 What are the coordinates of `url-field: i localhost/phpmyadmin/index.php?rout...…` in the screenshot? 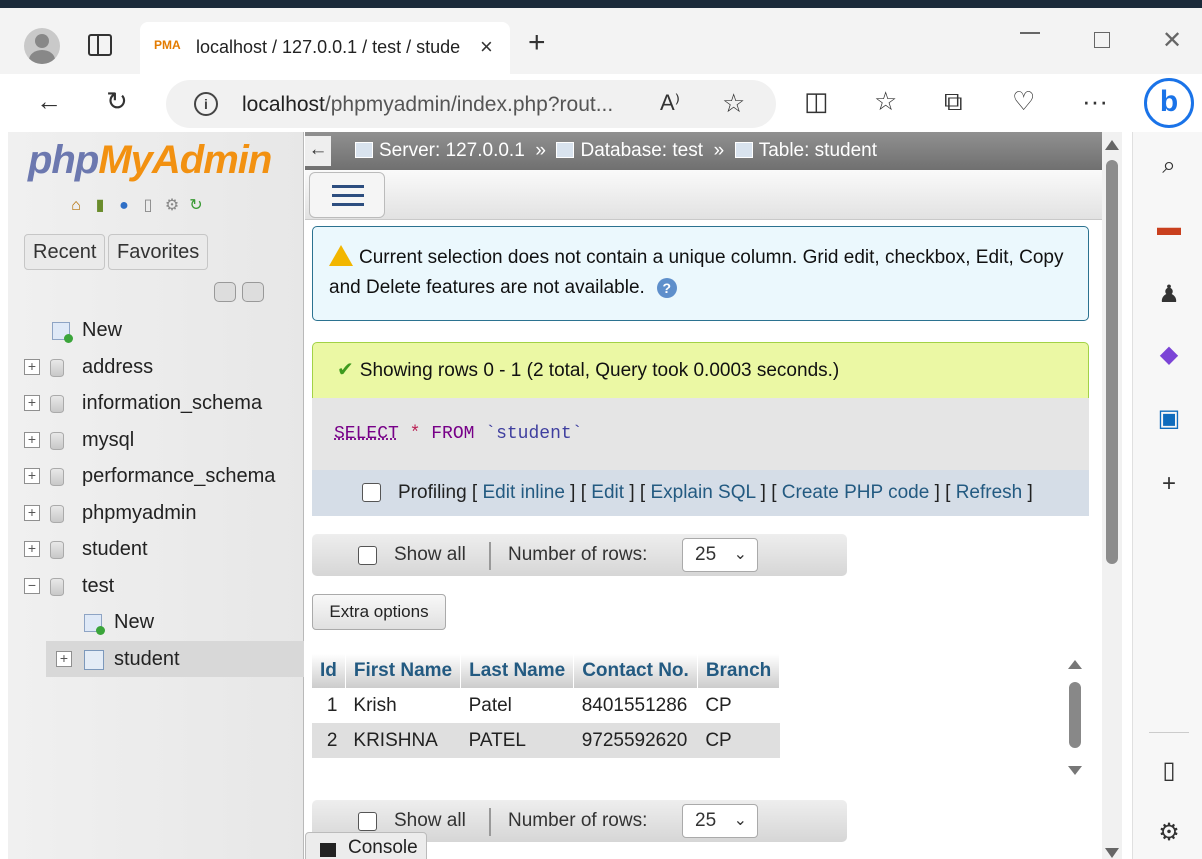 It's located at (471, 104).